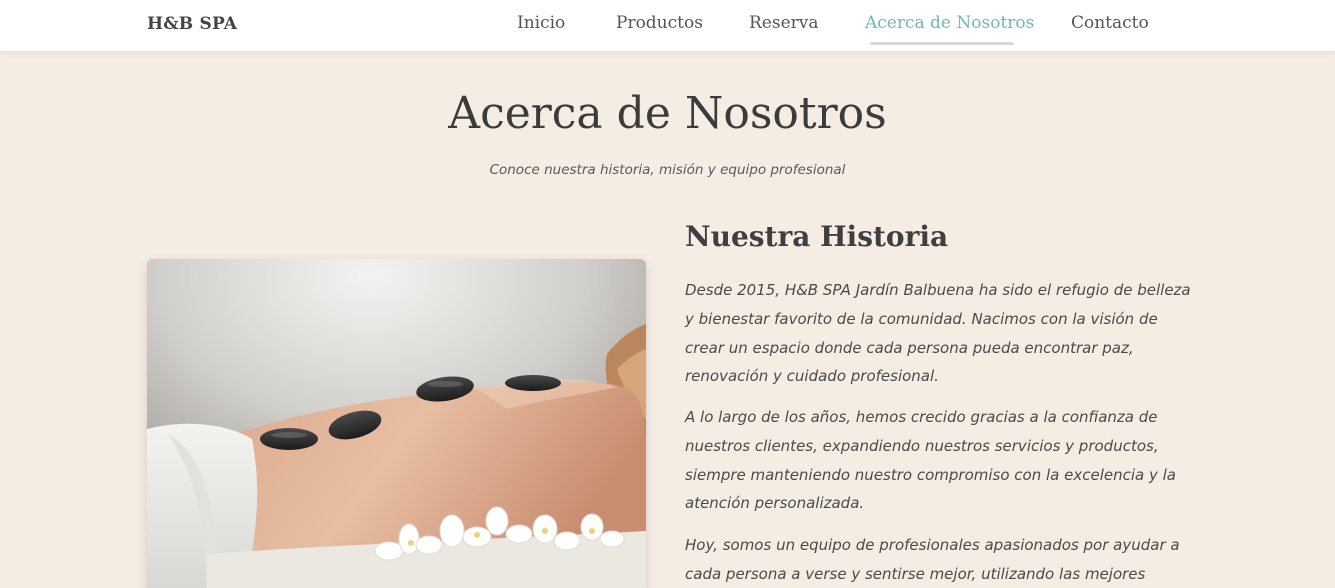 This screenshot has width=1335, height=588. Describe the element at coordinates (784, 23) in the screenshot. I see `nav-link-reserva: Reserva` at that location.